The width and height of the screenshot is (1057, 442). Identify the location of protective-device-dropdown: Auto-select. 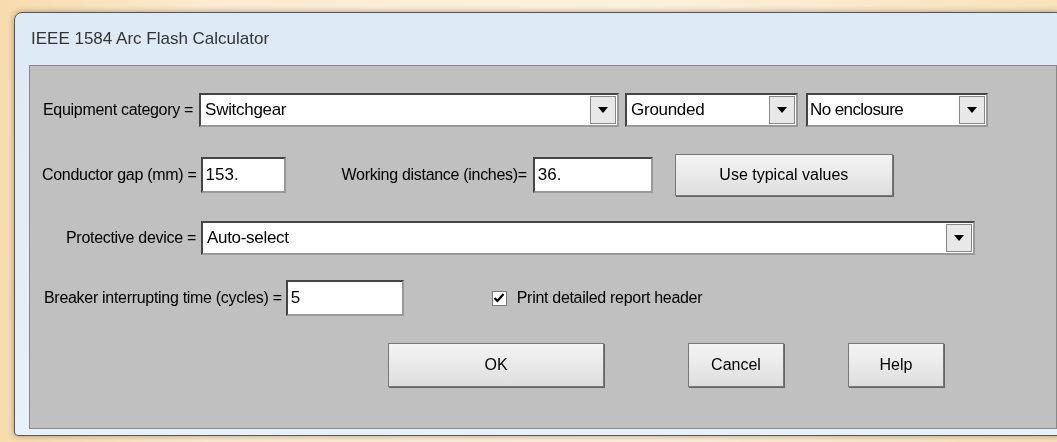
(587, 238).